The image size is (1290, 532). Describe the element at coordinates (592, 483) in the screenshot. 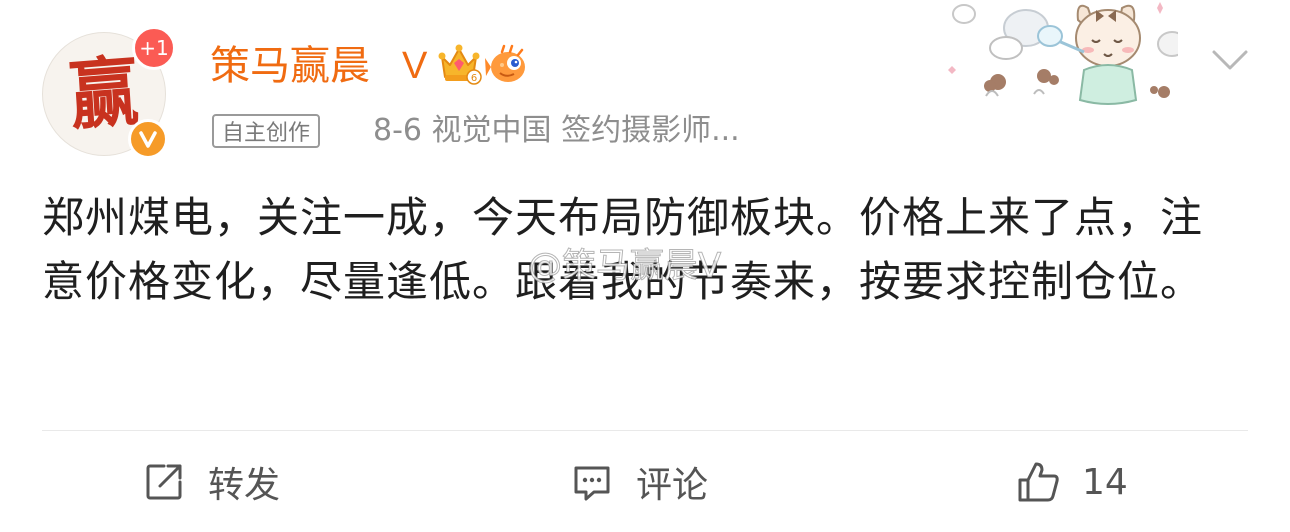

I see `comment-icon` at that location.